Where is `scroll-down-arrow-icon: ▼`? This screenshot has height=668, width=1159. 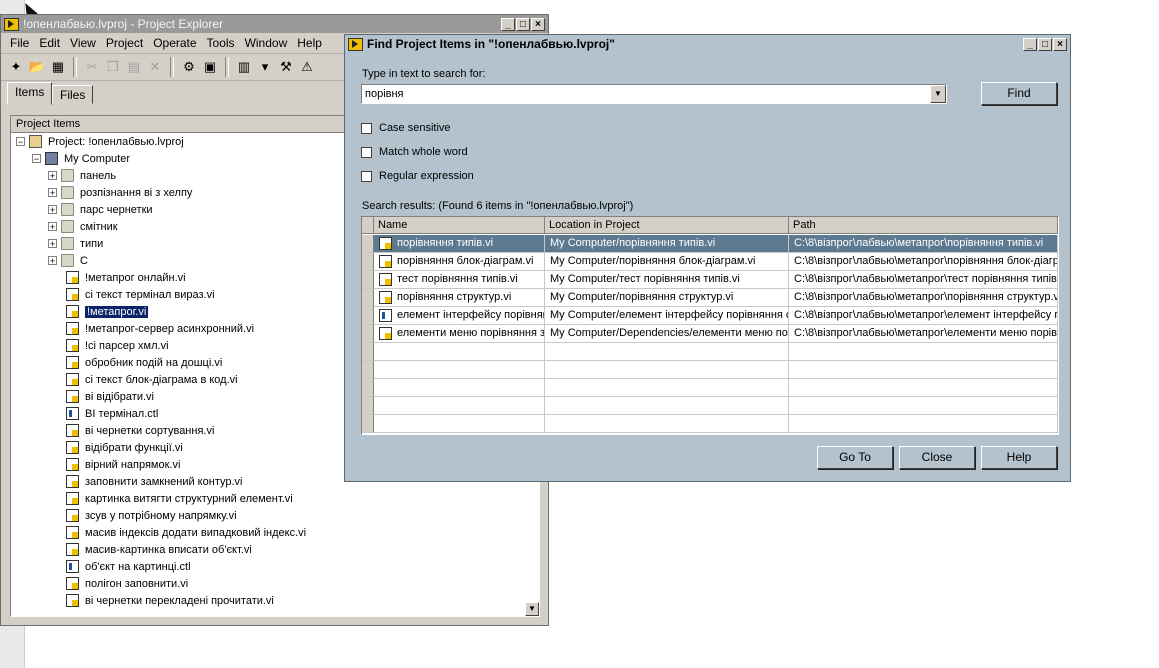 scroll-down-arrow-icon: ▼ is located at coordinates (532, 609).